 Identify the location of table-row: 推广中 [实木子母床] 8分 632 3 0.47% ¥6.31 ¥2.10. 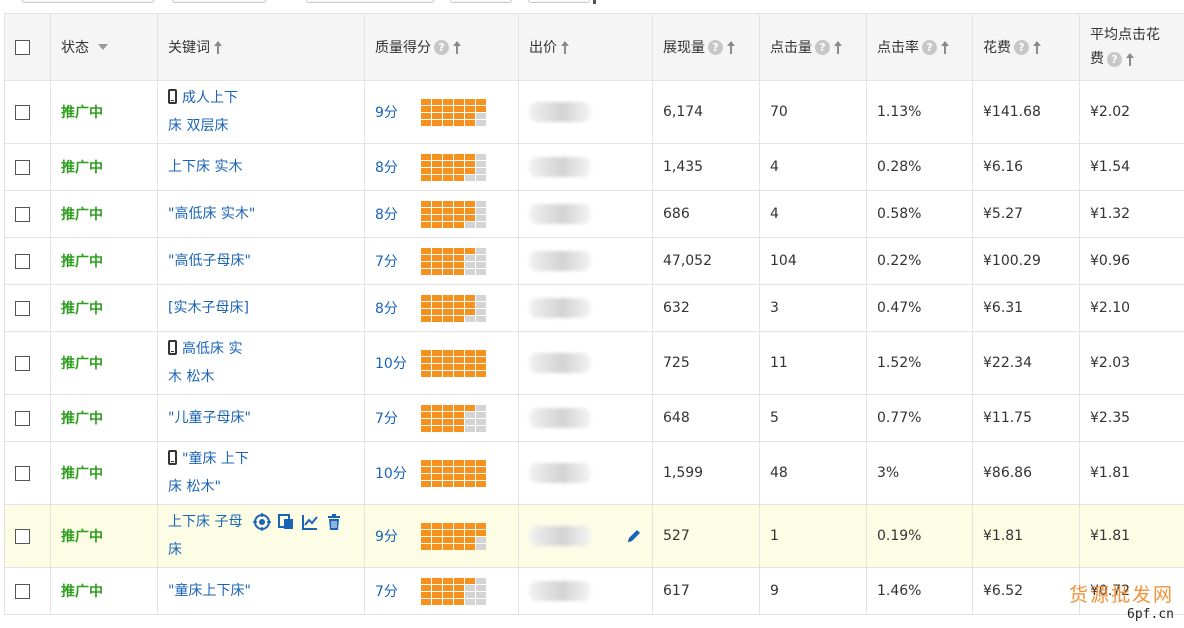
(594, 308).